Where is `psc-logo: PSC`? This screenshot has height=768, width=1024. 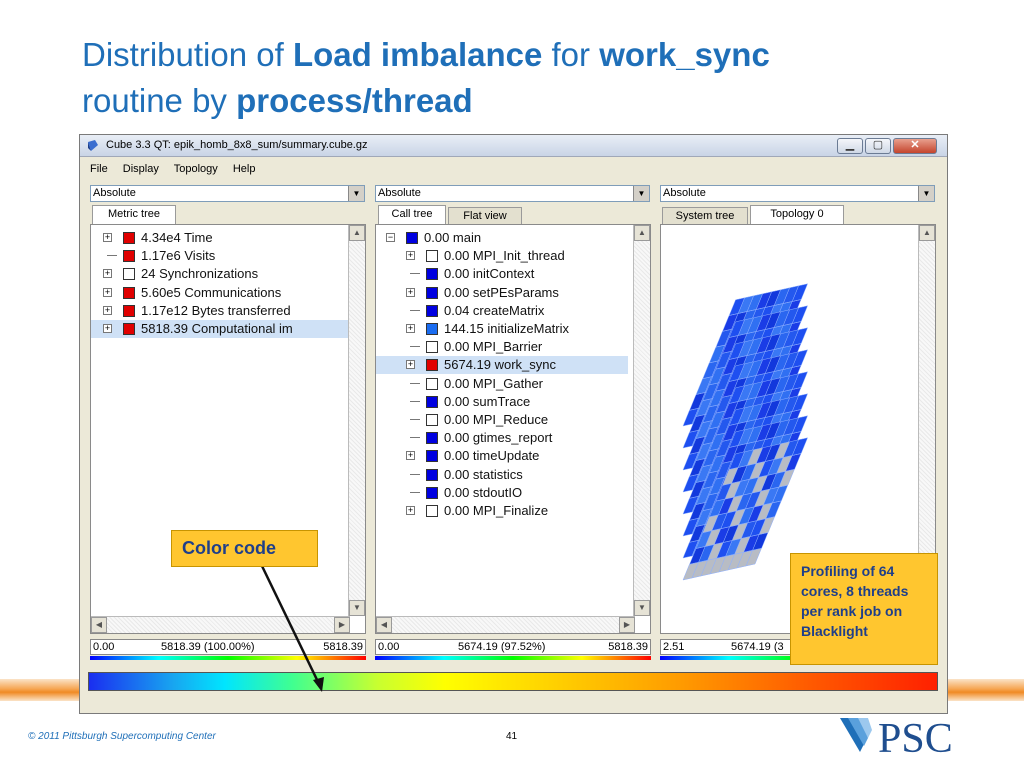 psc-logo: PSC is located at coordinates (918, 738).